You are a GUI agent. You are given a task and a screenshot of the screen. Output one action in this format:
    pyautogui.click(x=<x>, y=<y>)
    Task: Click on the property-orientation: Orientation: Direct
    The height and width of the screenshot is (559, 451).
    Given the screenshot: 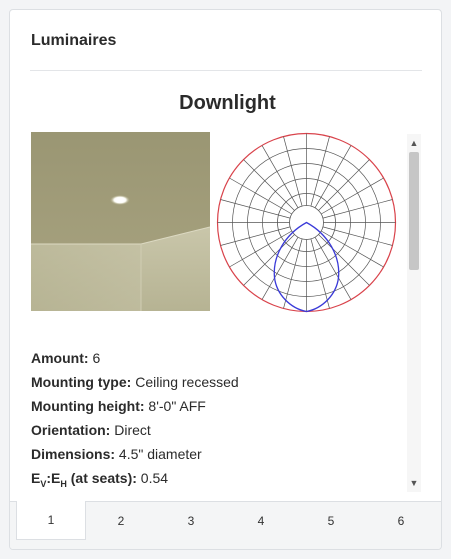 What is the action you would take?
    pyautogui.click(x=91, y=430)
    